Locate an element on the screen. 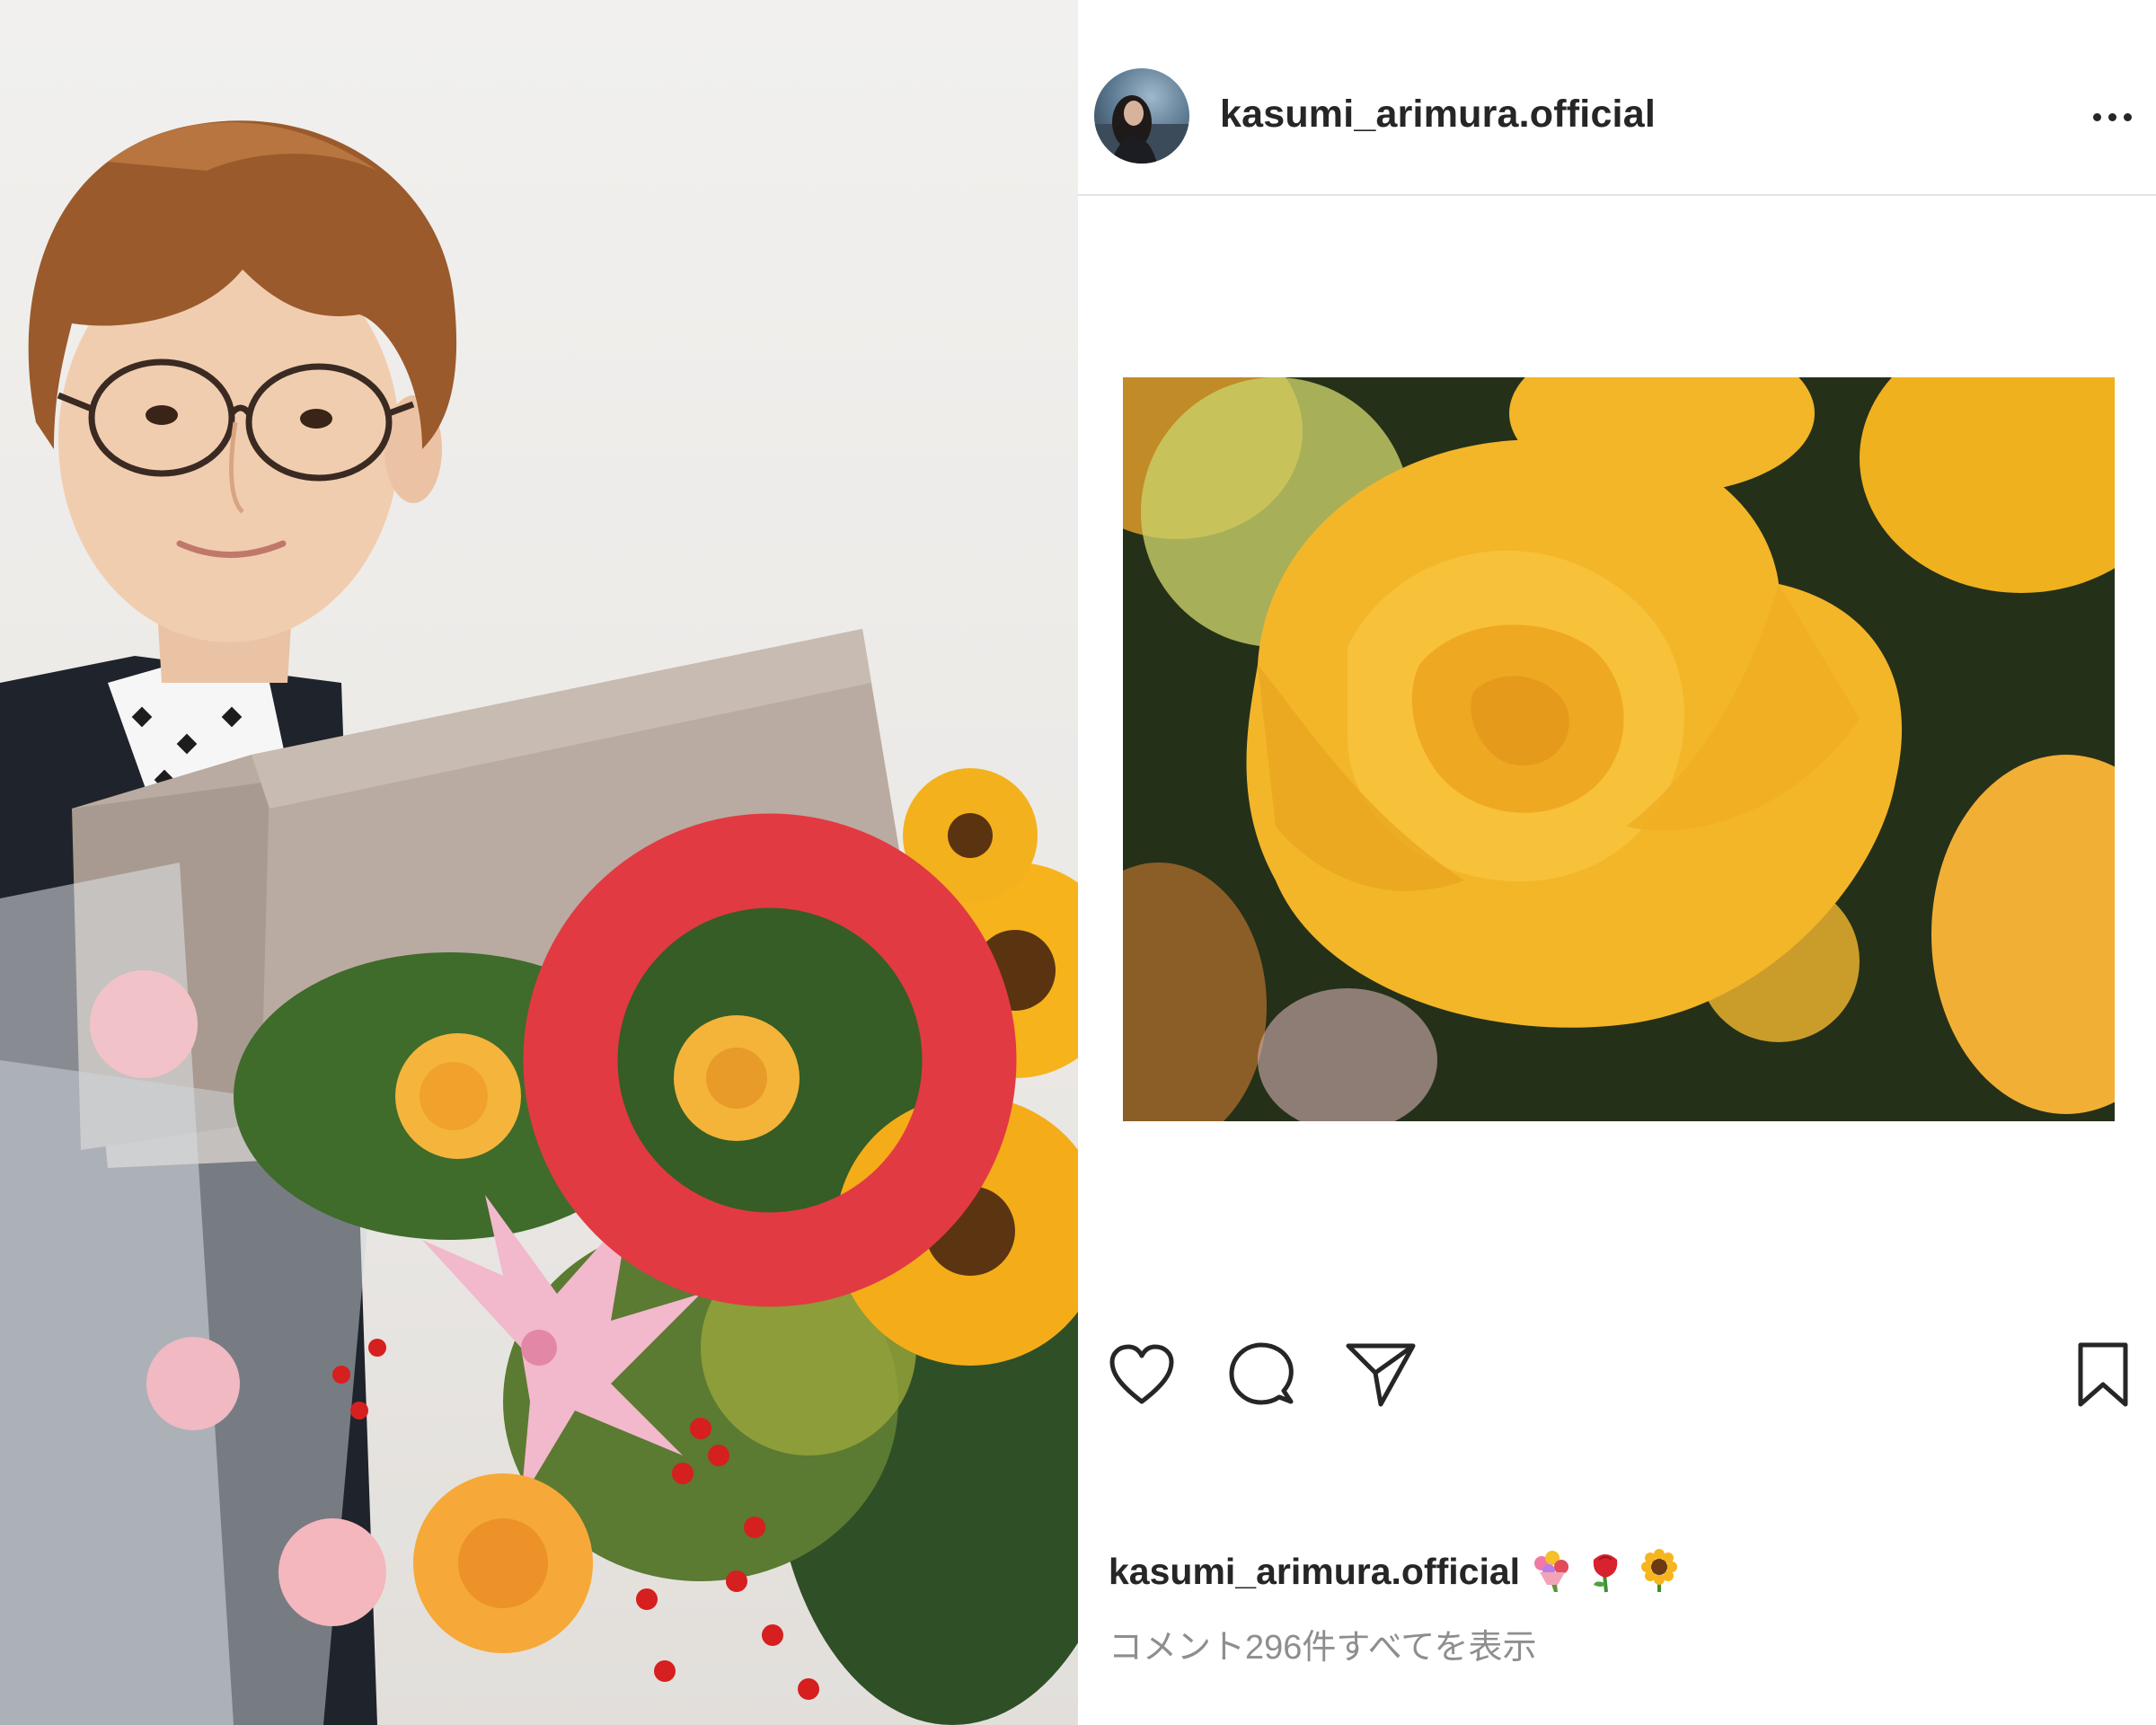 The image size is (2156, 1725). caption-username: kasumi_arimura.official is located at coordinates (1315, 1572).